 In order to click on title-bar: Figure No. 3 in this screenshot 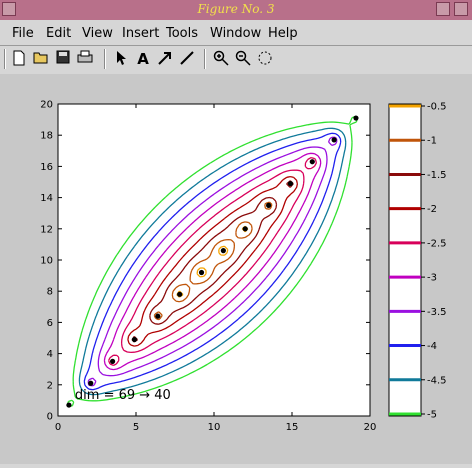, I will do `click(236, 10)`.